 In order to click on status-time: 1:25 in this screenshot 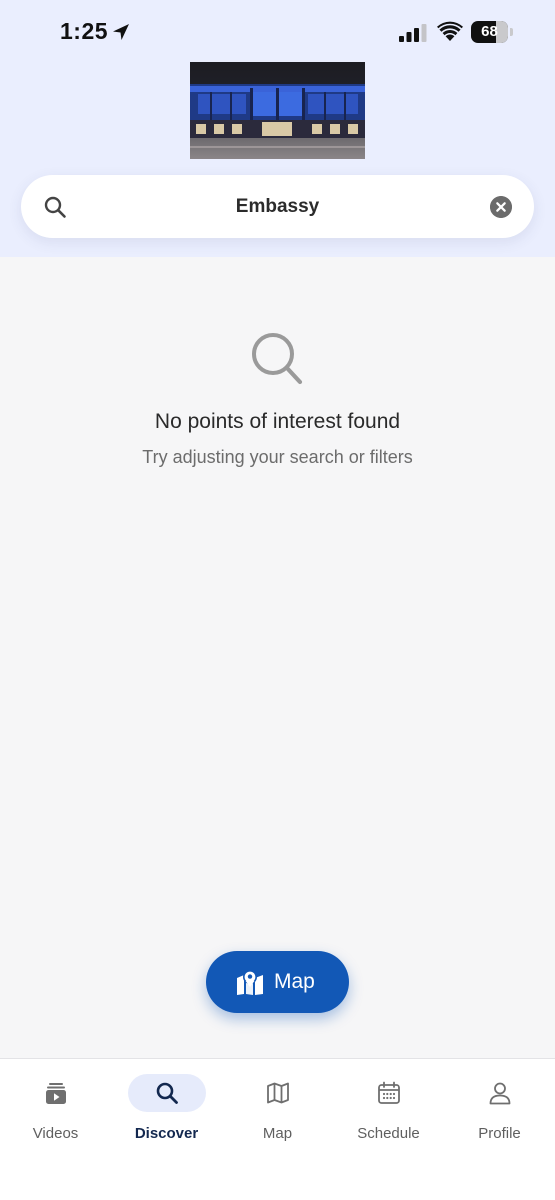, I will do `click(84, 31)`.